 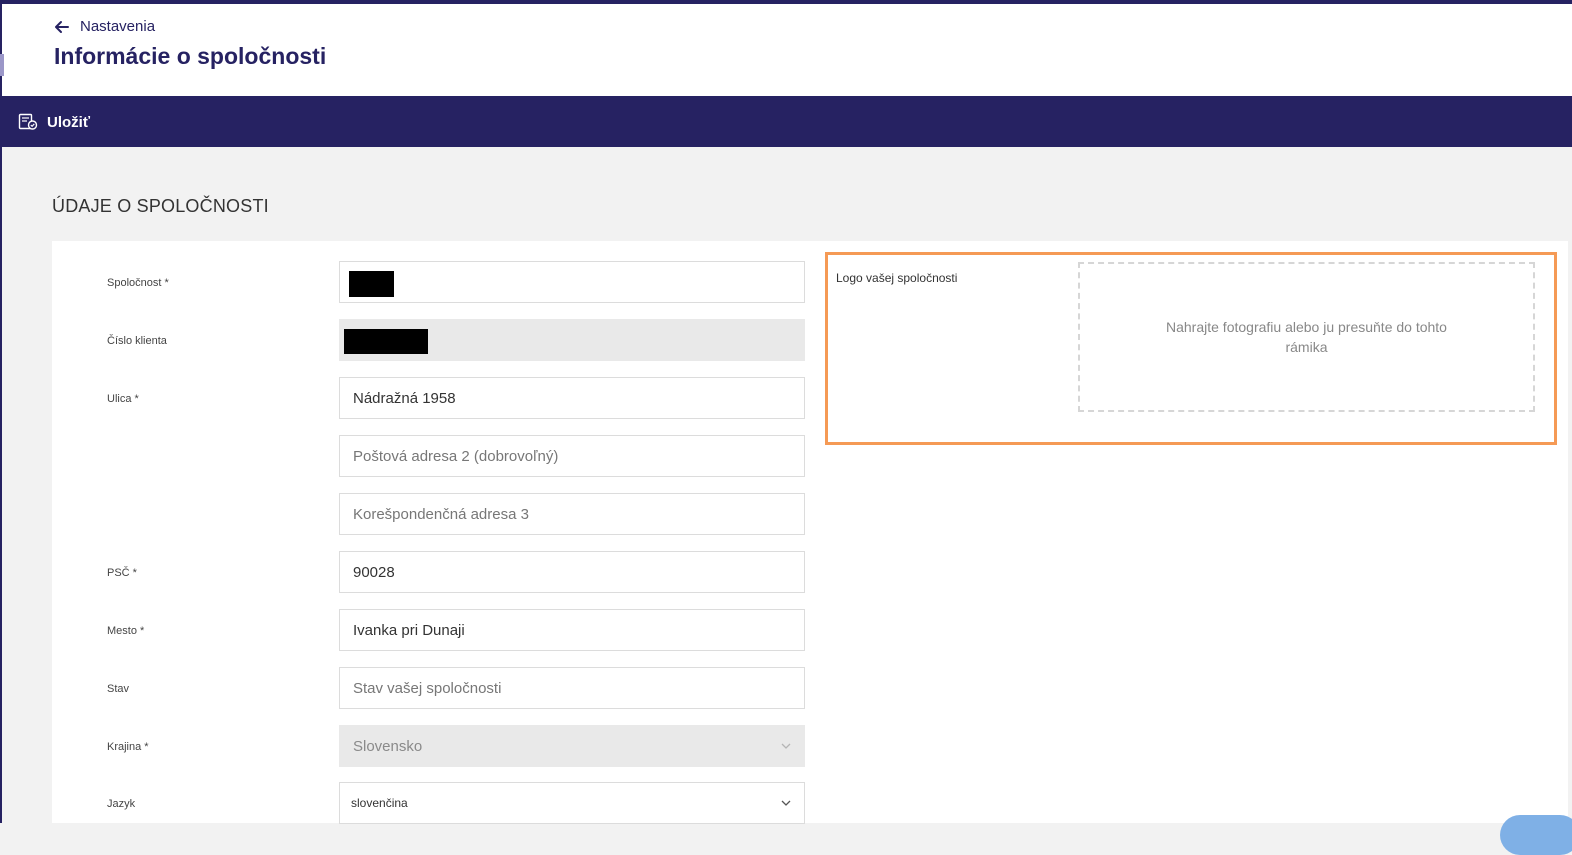 I want to click on back-link: Nastavenia, so click(x=104, y=26).